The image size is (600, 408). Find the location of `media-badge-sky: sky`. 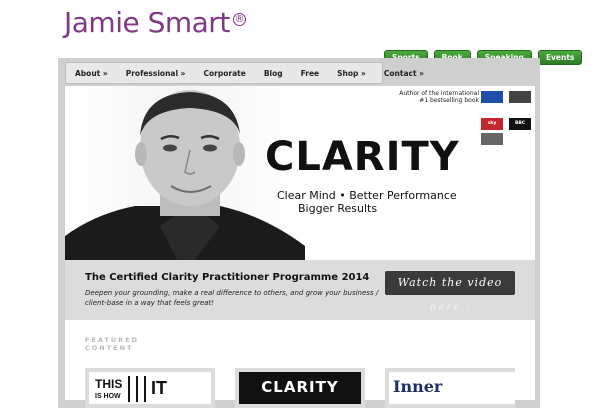

media-badge-sky: sky is located at coordinates (492, 124).